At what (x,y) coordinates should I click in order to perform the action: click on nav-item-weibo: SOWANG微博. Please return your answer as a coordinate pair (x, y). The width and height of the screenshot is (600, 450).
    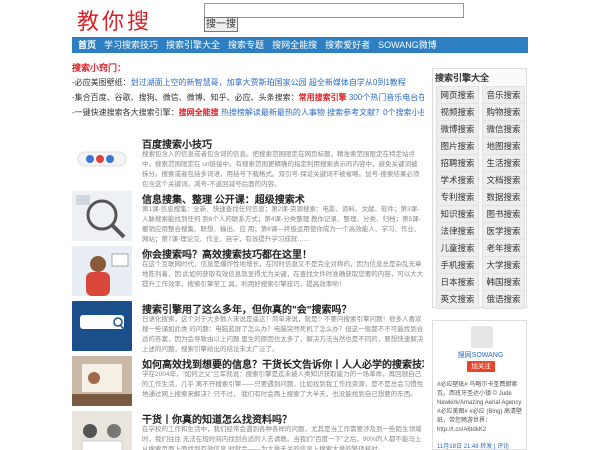
    Looking at the image, I should click on (407, 45).